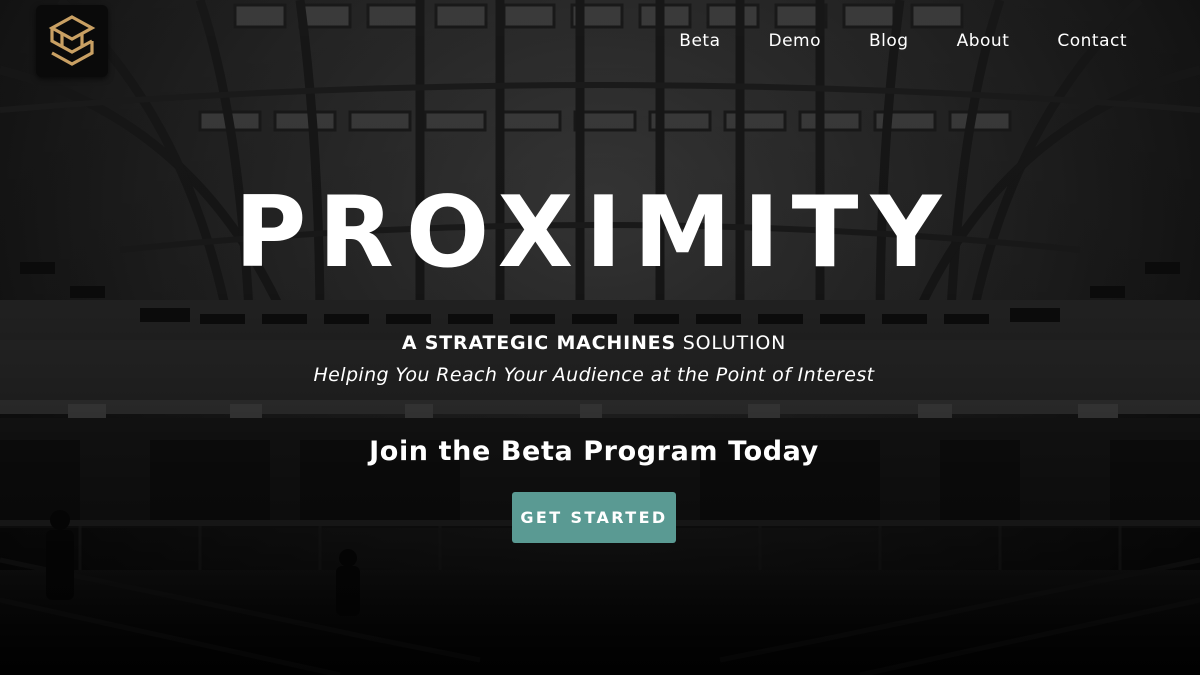 Image resolution: width=1200 pixels, height=675 pixels. Describe the element at coordinates (594, 451) in the screenshot. I see `join-beta-heading: Join the Beta Program Today` at that location.